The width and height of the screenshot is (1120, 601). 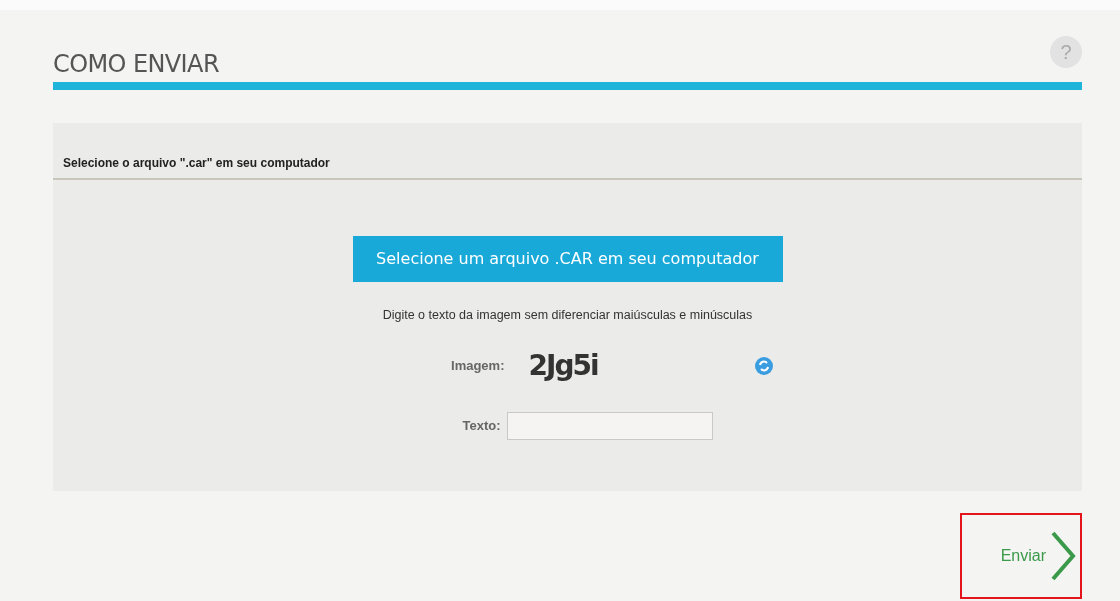 What do you see at coordinates (481, 426) in the screenshot?
I see `text-label: Texto:` at bounding box center [481, 426].